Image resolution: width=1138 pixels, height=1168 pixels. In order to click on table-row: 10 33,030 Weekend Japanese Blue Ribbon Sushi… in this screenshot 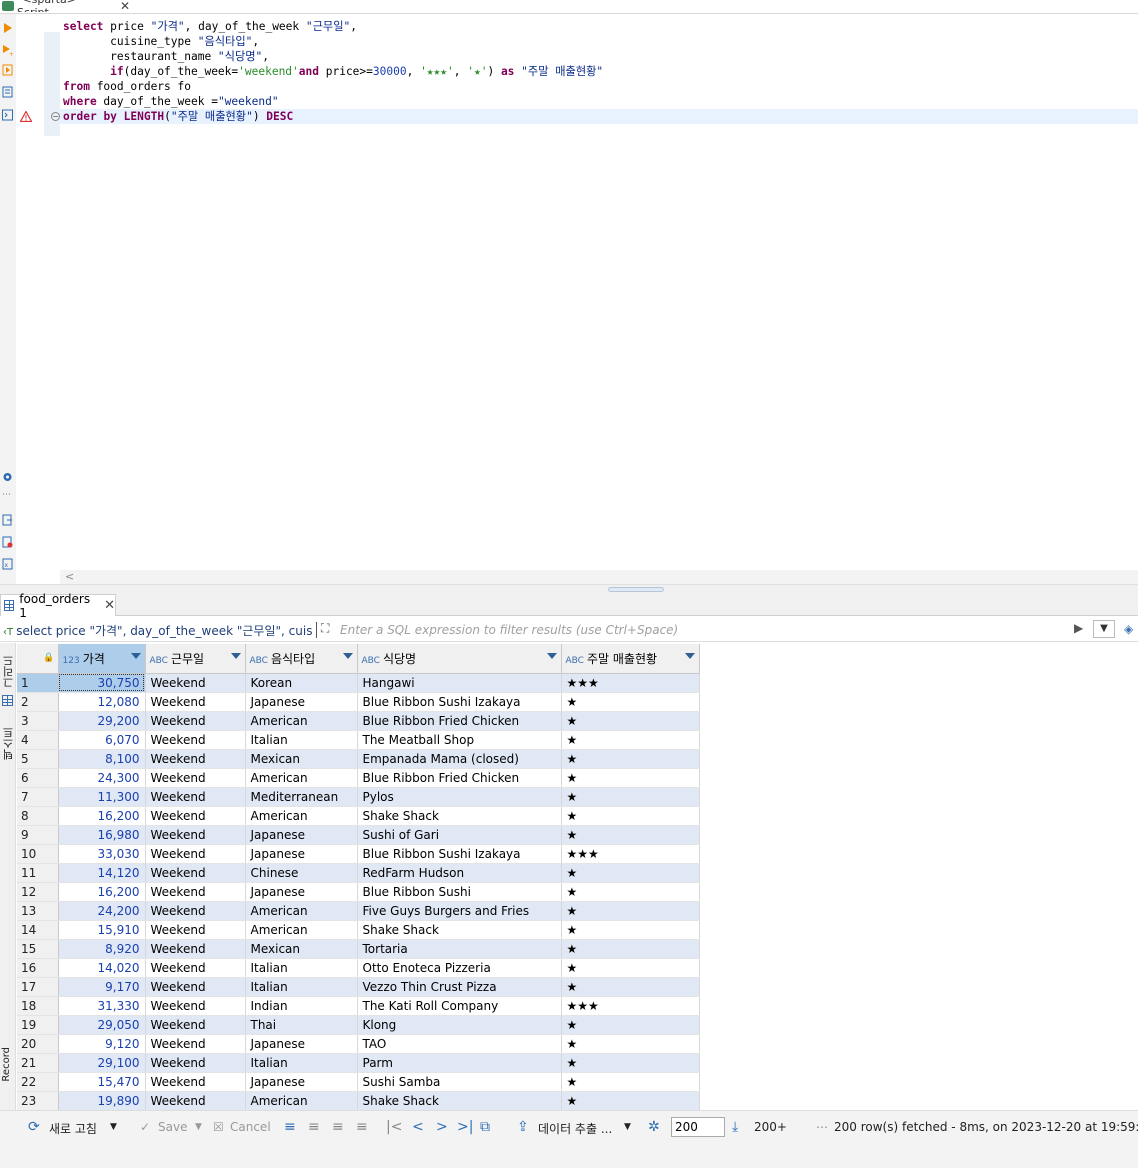, I will do `click(577, 854)`.